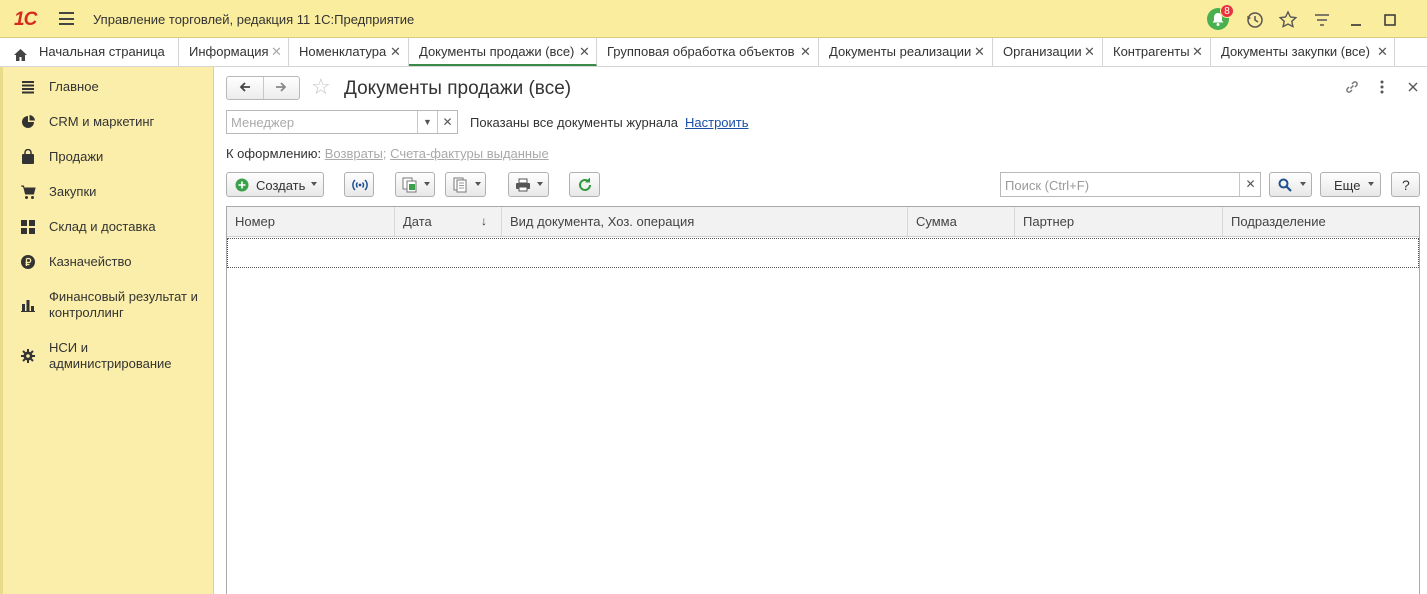 The height and width of the screenshot is (594, 1427). I want to click on setup-link: Настроить, so click(717, 122).